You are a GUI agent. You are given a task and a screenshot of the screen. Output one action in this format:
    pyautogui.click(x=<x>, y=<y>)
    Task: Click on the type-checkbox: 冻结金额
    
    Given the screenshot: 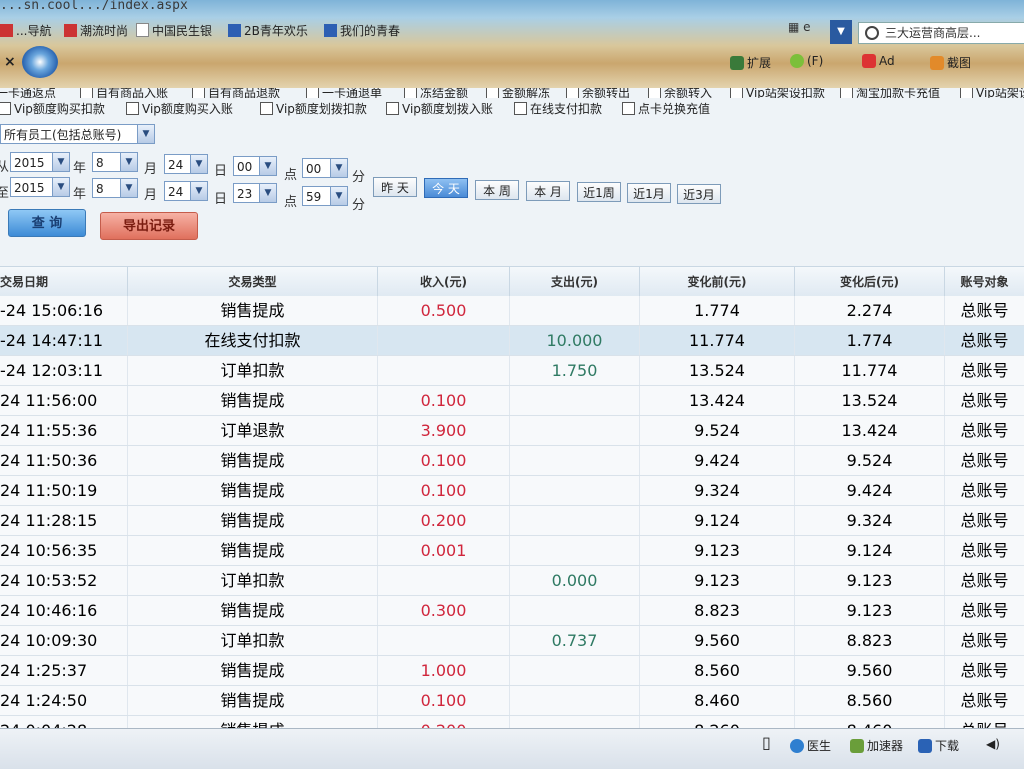 What is the action you would take?
    pyautogui.click(x=436, y=93)
    